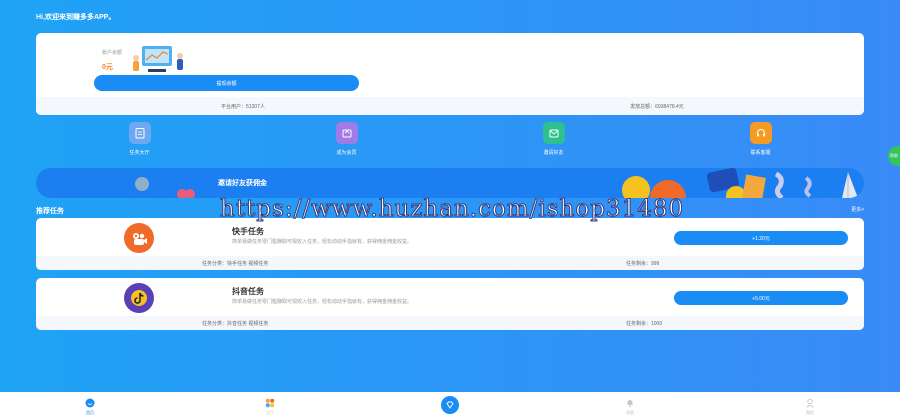 This screenshot has height=418, width=900. What do you see at coordinates (226, 83) in the screenshot?
I see `withdraw-button: 提现余额` at bounding box center [226, 83].